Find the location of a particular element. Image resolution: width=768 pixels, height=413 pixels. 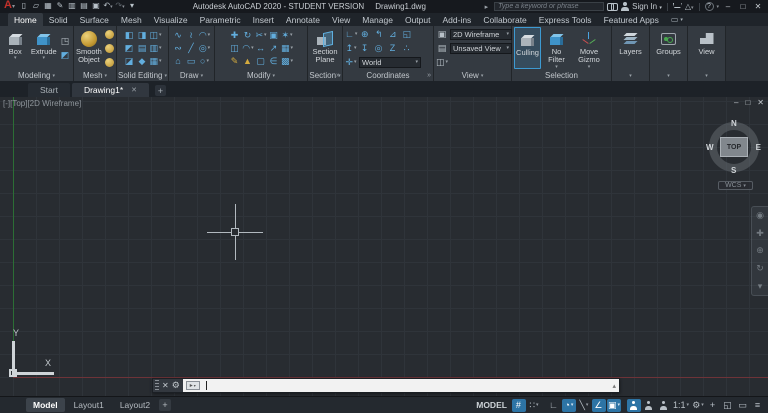

tab-output: Output is located at coordinates (418, 19).